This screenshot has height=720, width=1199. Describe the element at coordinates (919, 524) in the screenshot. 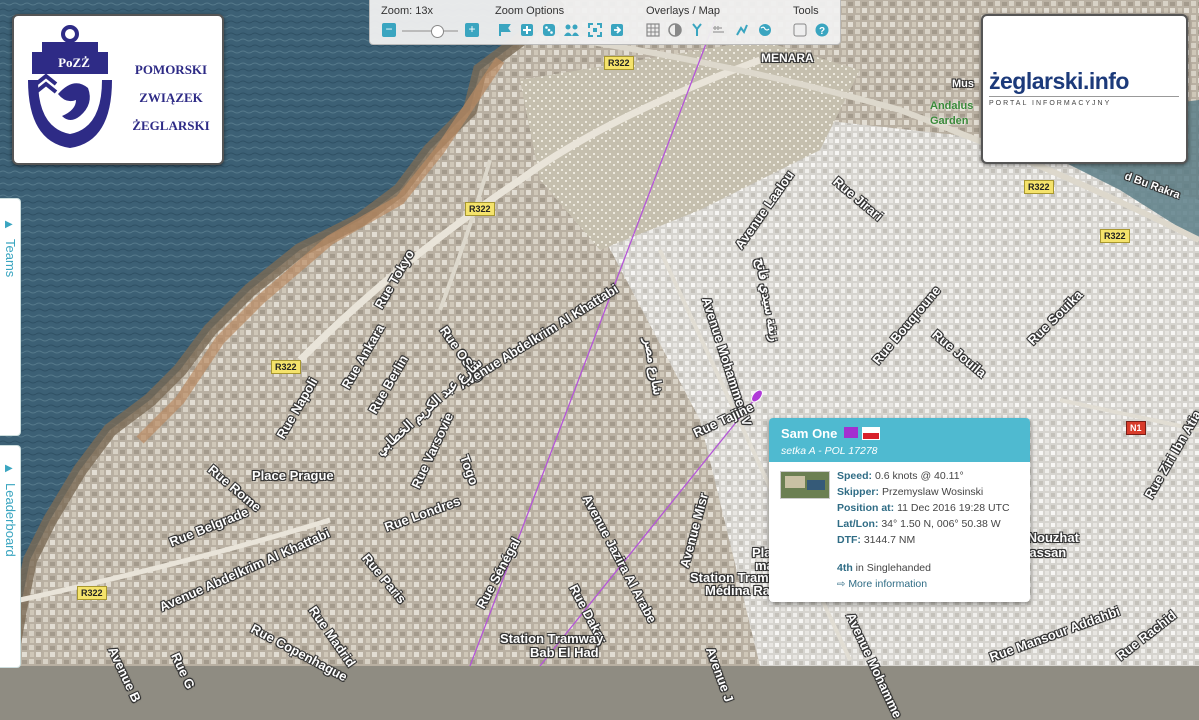

I see `latlon-row: Lat/Lon: 34° 1.50 N, 006° 50.38 W` at that location.